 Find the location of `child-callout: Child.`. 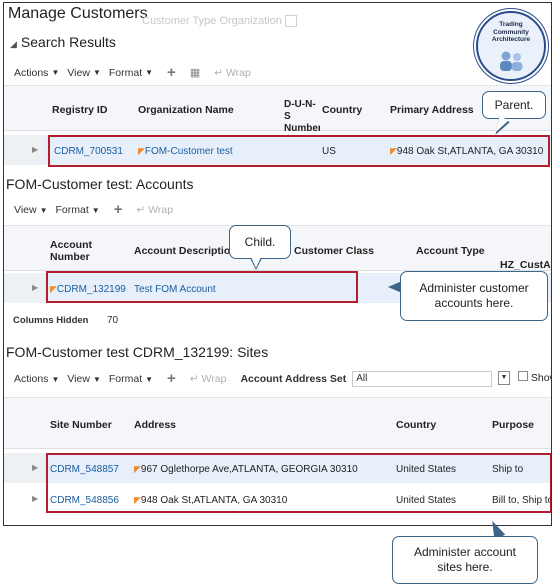

child-callout: Child. is located at coordinates (260, 242).